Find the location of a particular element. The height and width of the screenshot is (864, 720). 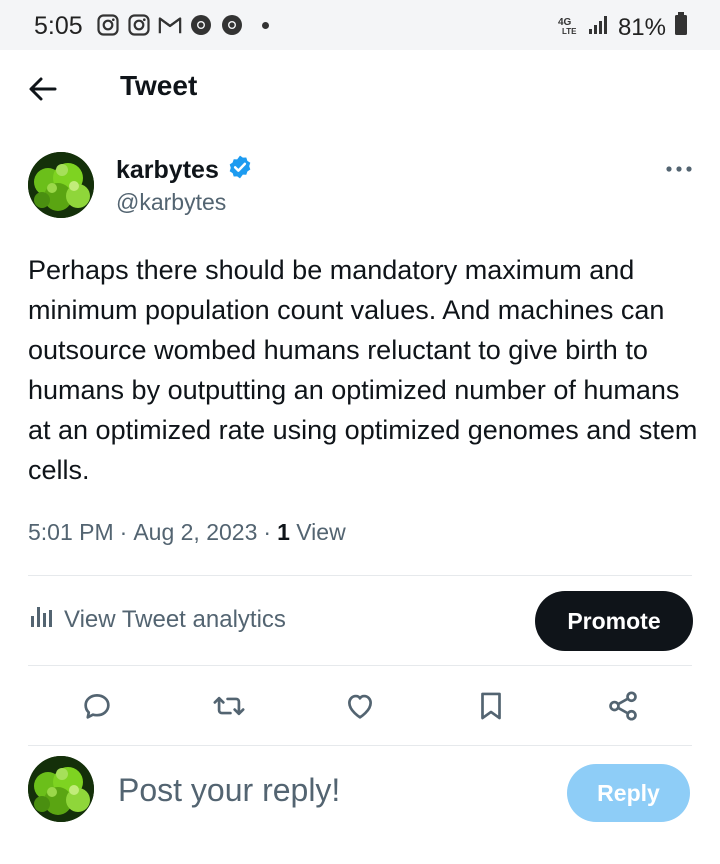

more-options-icon is located at coordinates (679, 169).